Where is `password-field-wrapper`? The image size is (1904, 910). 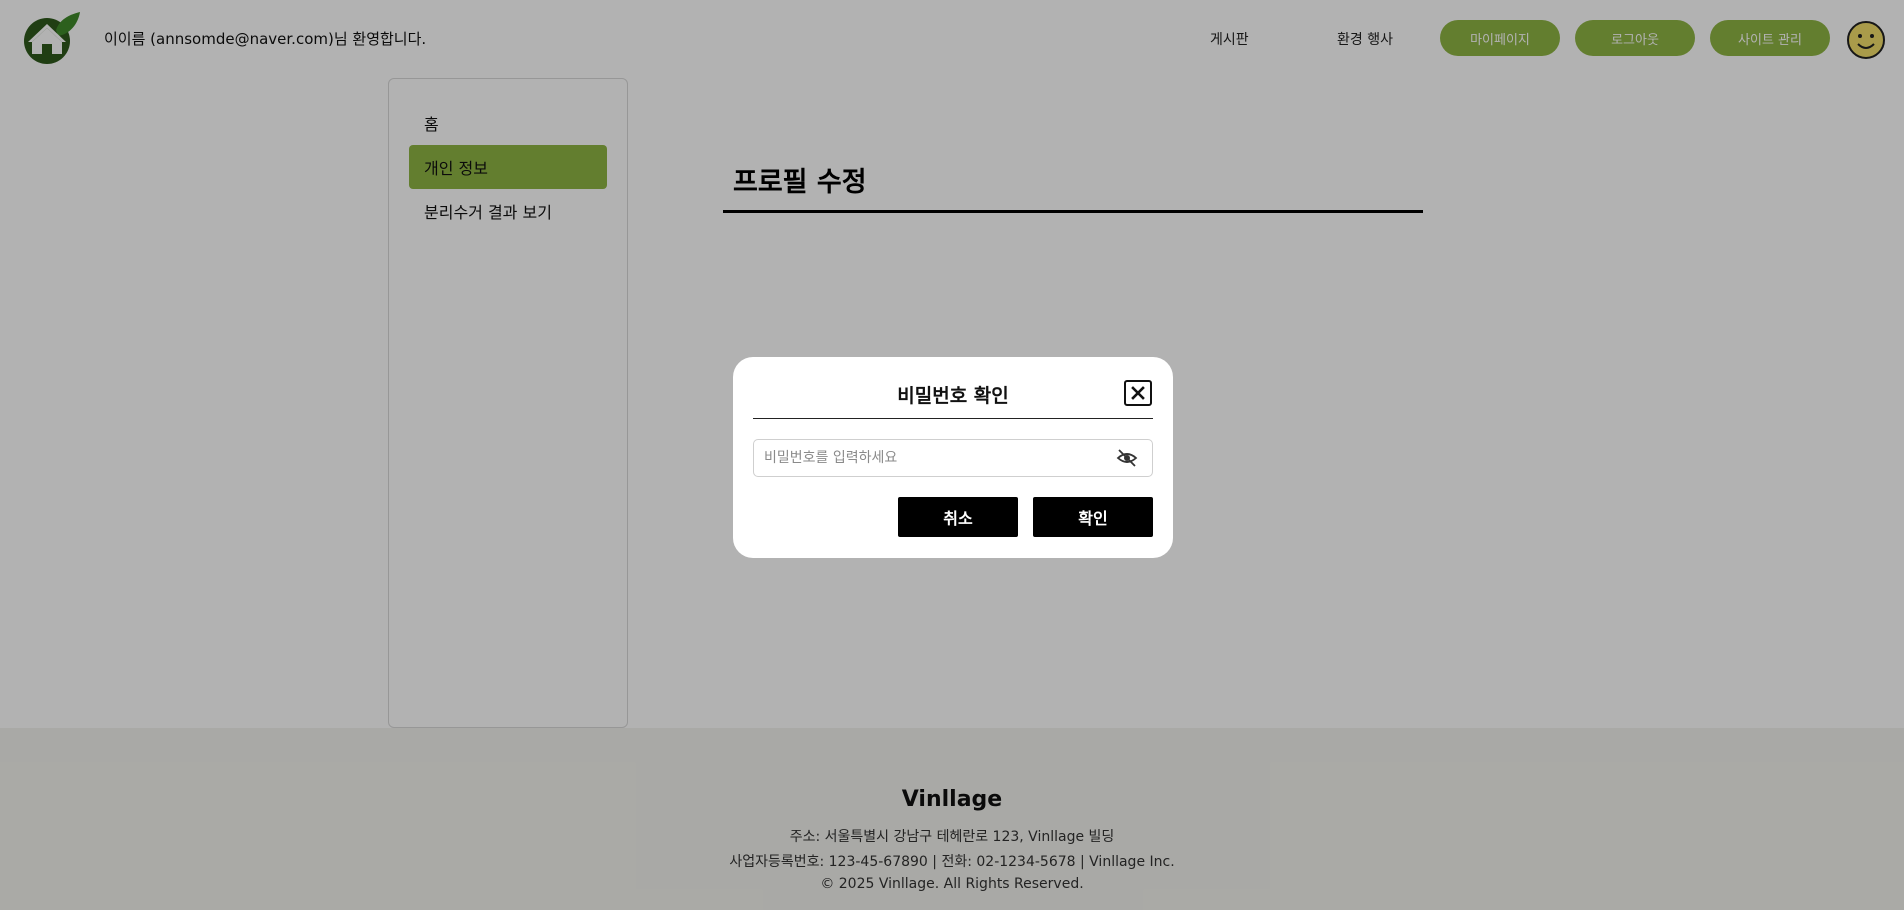 password-field-wrapper is located at coordinates (953, 458).